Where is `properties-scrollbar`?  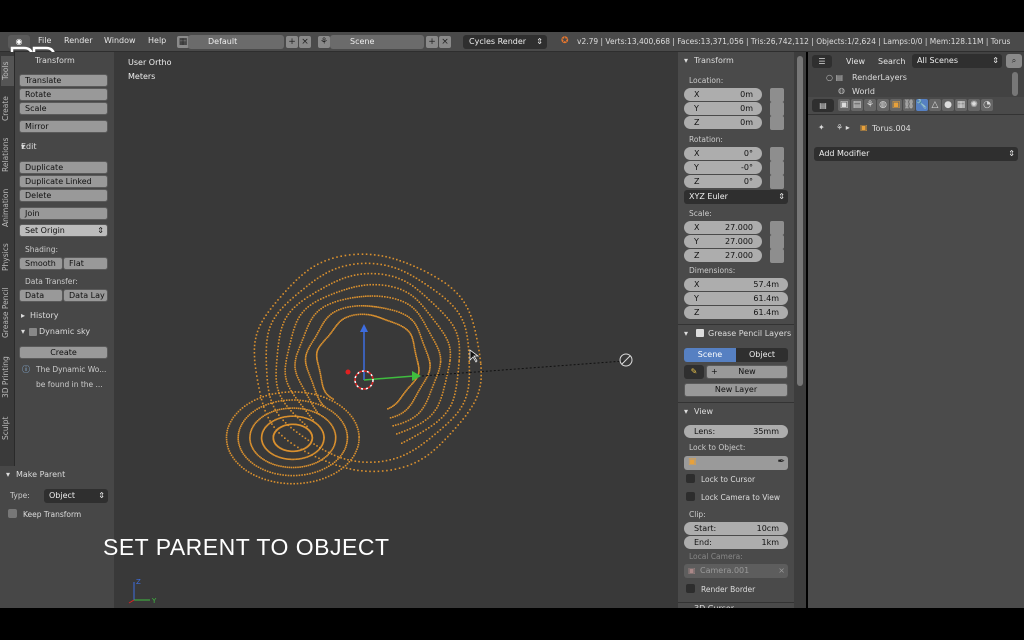
properties-scrollbar is located at coordinates (800, 330).